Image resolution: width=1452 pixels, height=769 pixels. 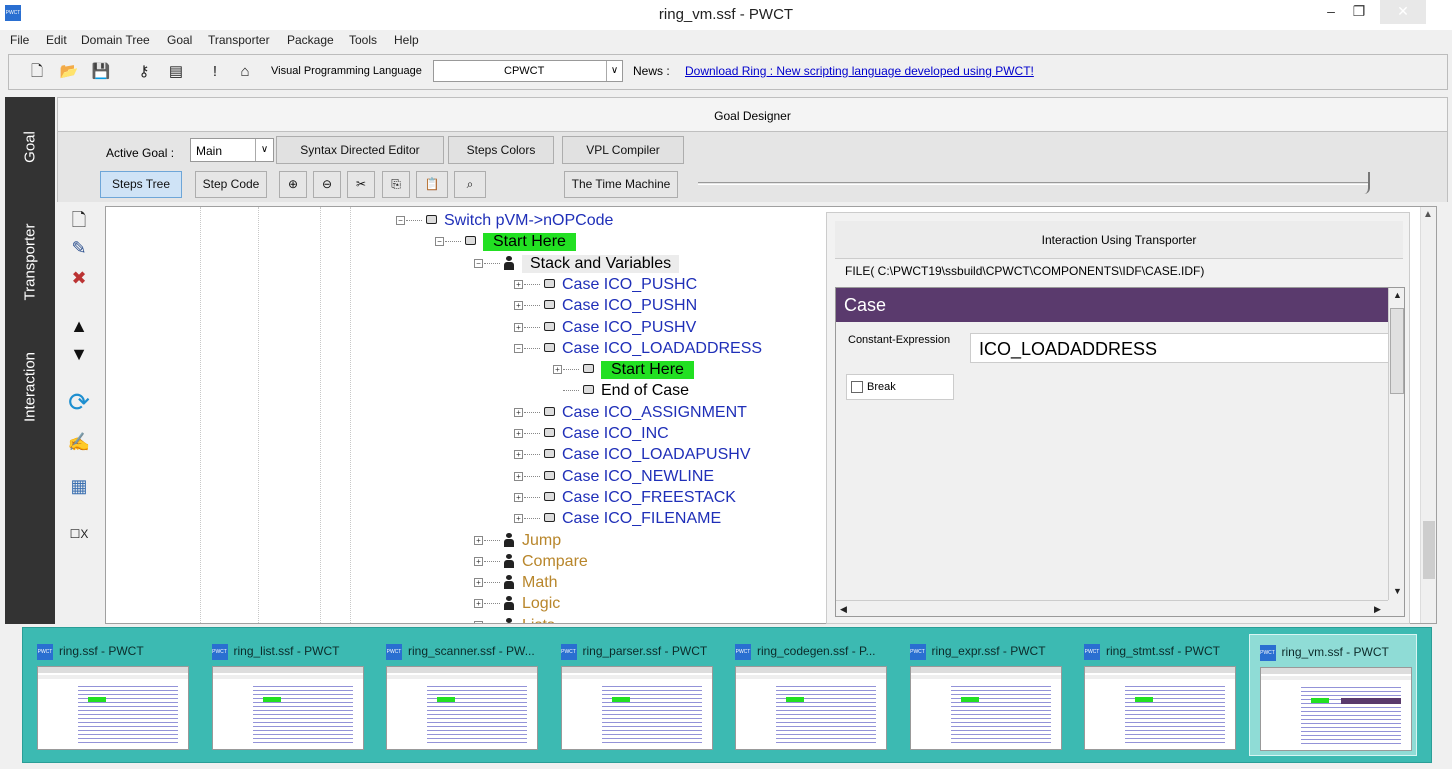 What do you see at coordinates (239, 40) in the screenshot?
I see `menu-transporter: Transporter` at bounding box center [239, 40].